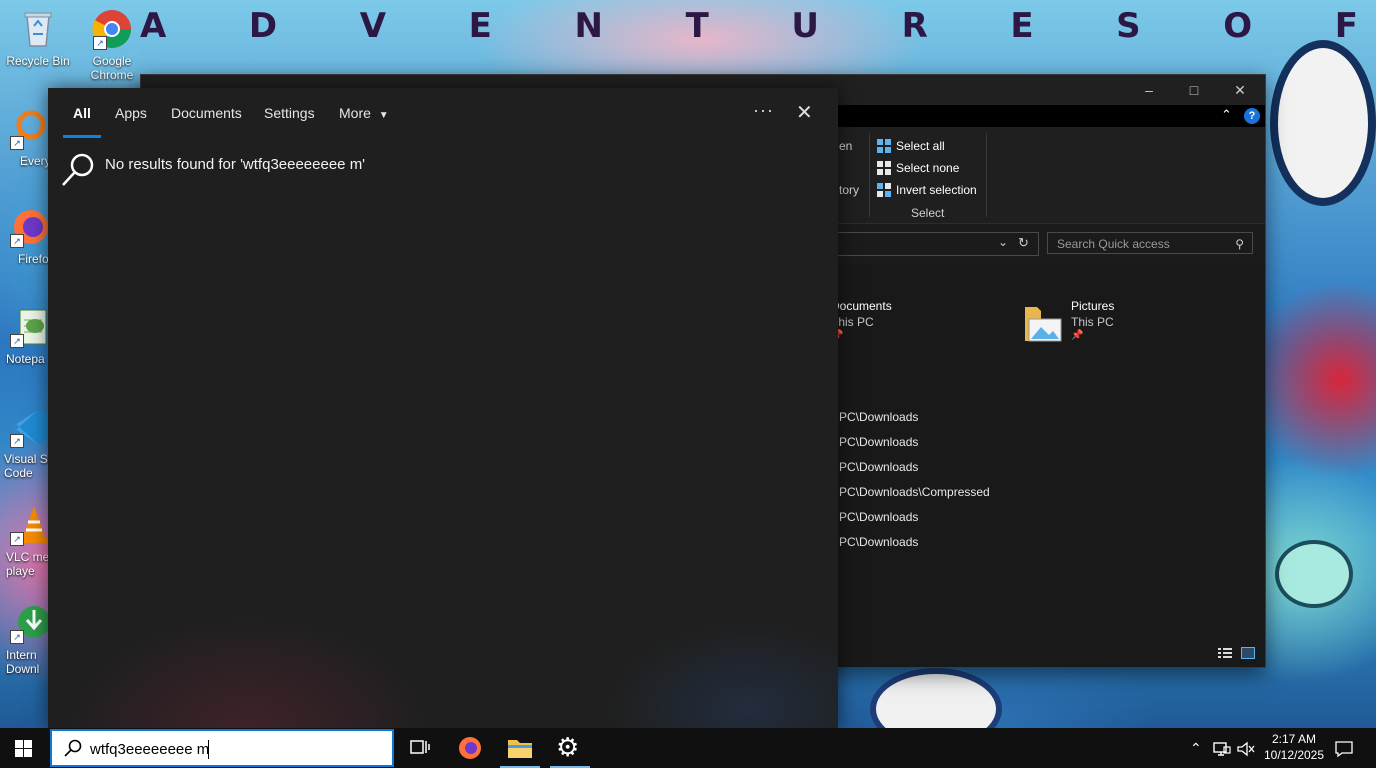  I want to click on ribbon-divider, so click(986, 175).